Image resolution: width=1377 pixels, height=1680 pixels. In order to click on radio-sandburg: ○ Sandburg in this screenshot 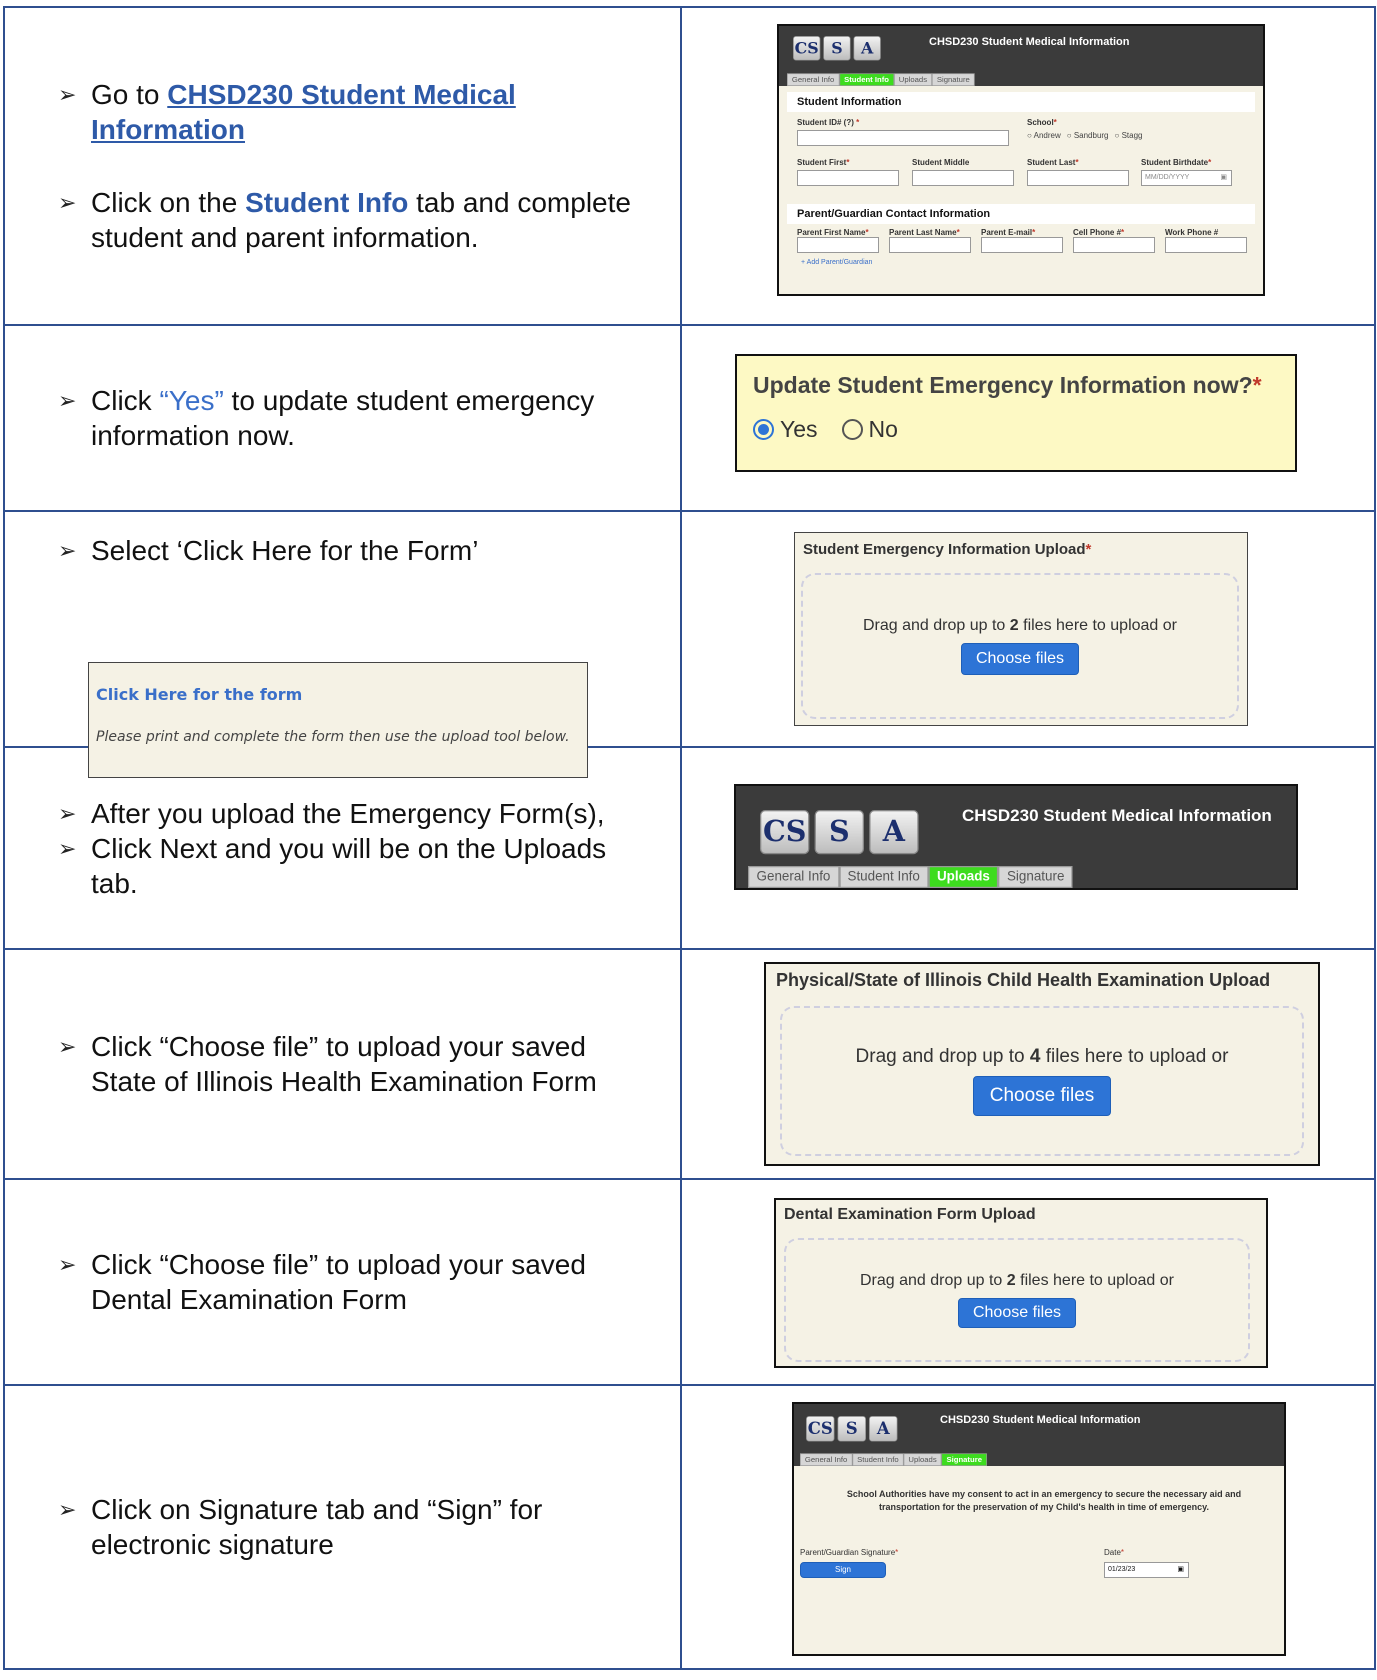, I will do `click(1088, 135)`.